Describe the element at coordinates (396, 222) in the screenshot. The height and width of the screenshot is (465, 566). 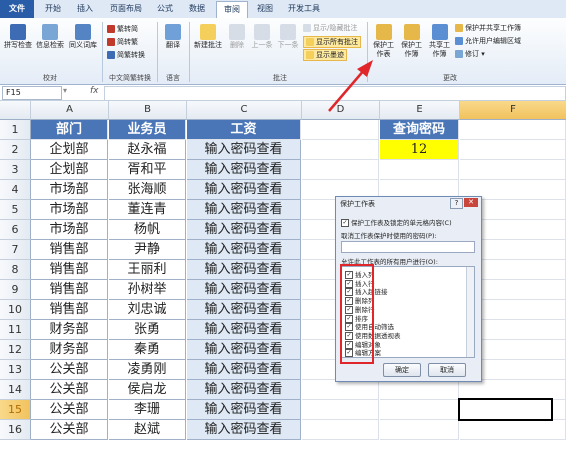
I see `protect-contents-checkbox: ✓ 保护工作表及锁定的单元格内容(C)` at that location.